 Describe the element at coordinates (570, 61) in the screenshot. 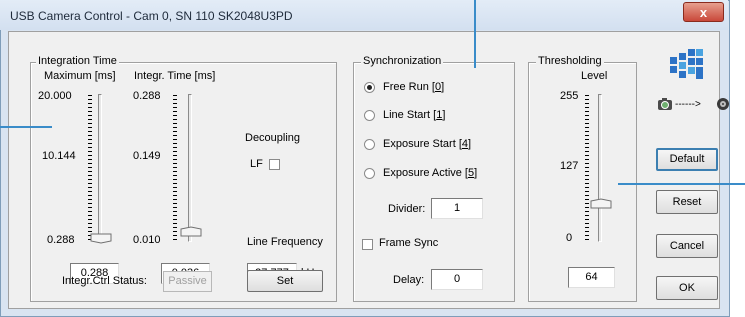

I see `thresholding-group-label: Thresholding` at that location.